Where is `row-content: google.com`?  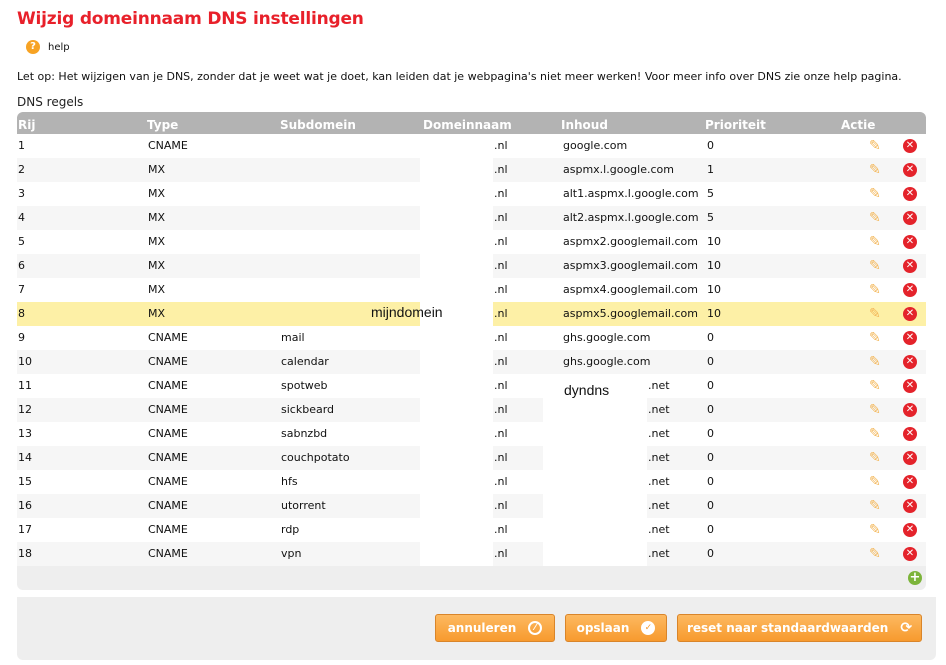
row-content: google.com is located at coordinates (595, 145).